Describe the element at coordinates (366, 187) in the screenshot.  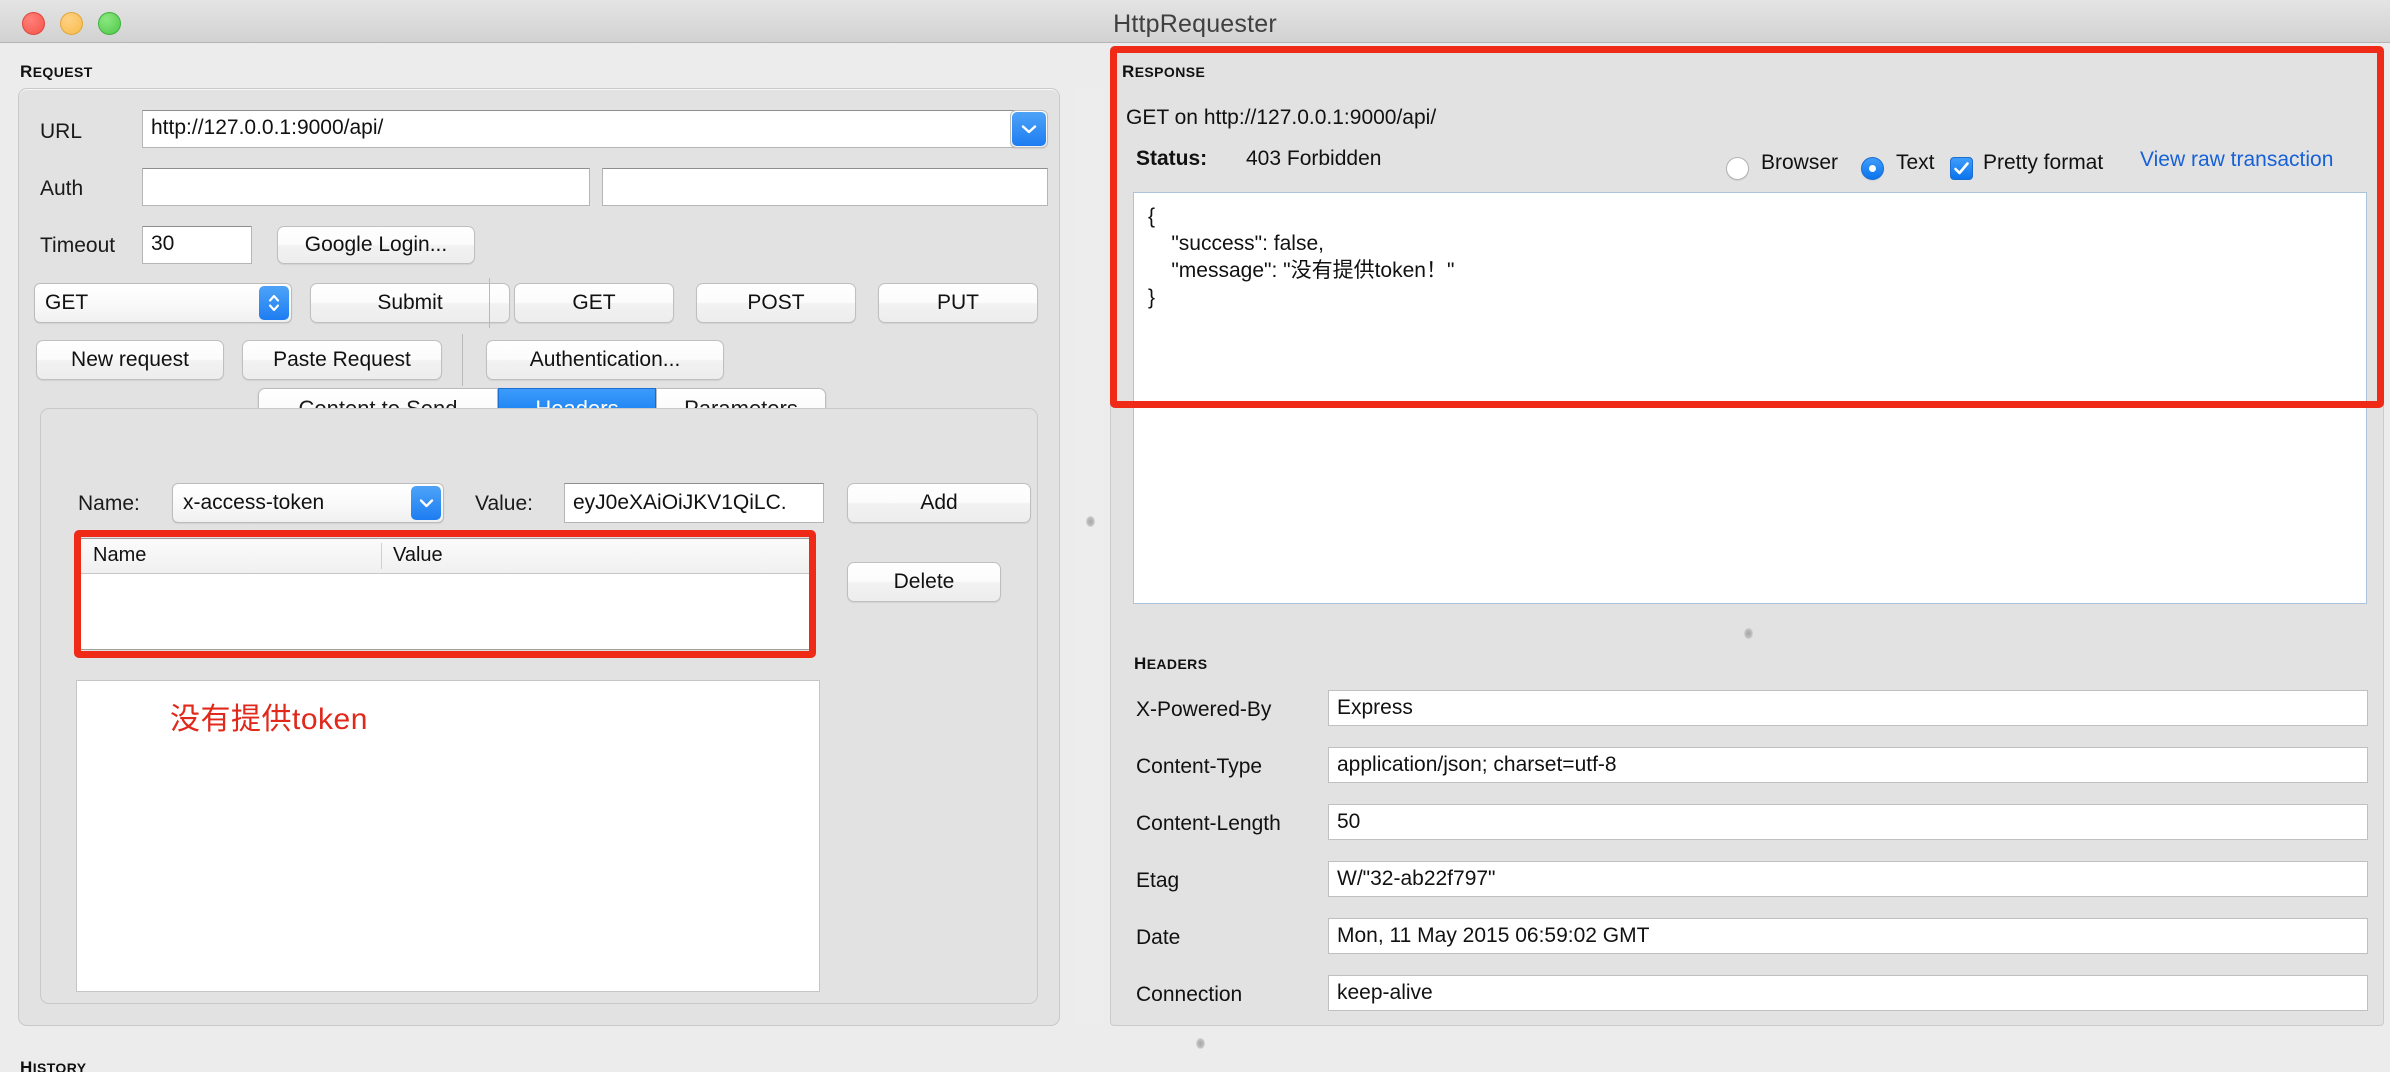
I see `auth-username-input` at that location.